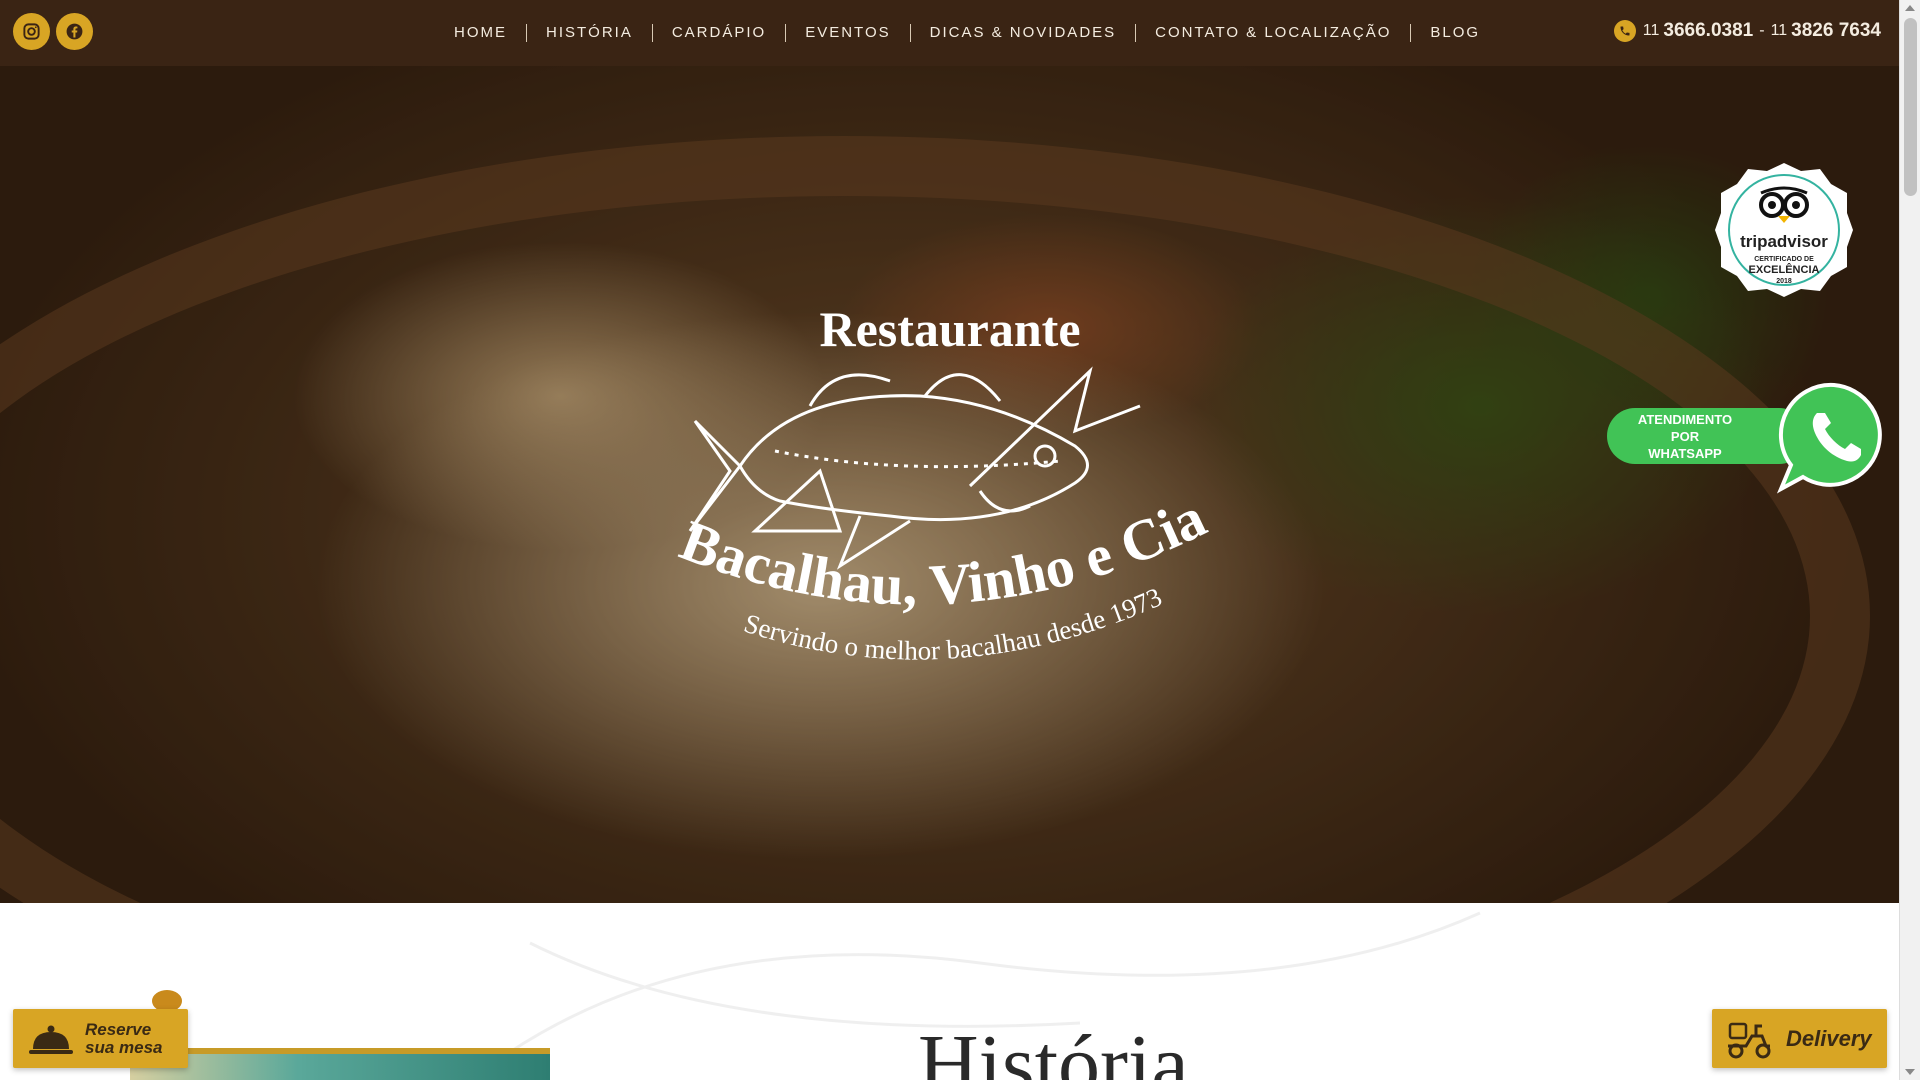 The width and height of the screenshot is (1920, 1080). I want to click on logo-top-text: Restaurante, so click(949, 329).